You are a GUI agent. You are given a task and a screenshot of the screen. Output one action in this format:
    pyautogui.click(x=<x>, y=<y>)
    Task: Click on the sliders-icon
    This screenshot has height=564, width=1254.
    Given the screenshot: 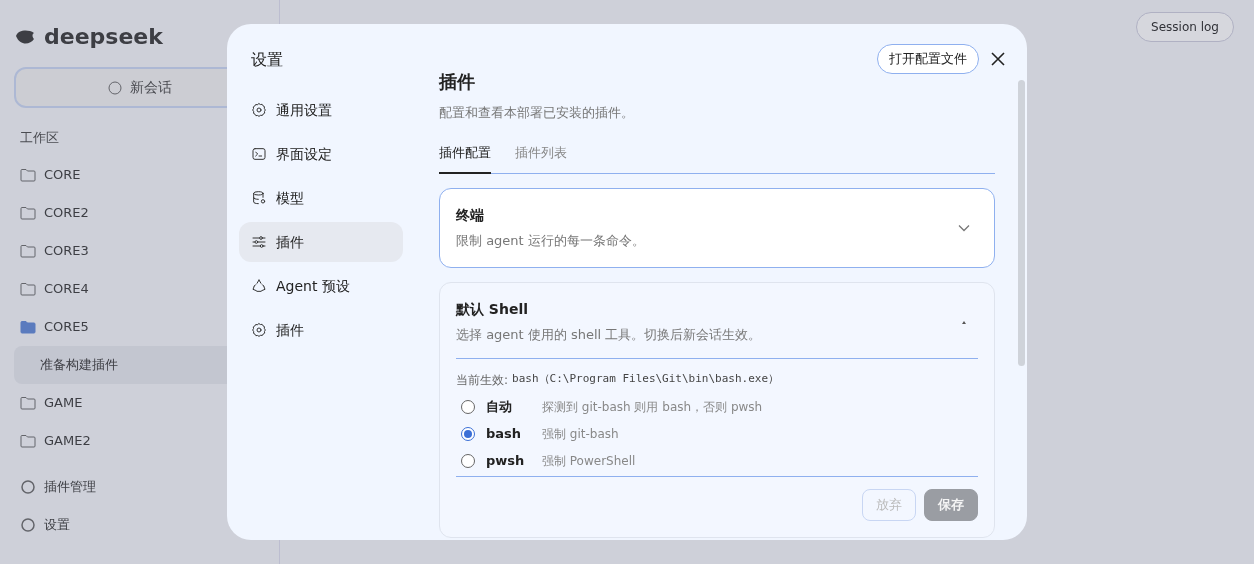 What is the action you would take?
    pyautogui.click(x=259, y=242)
    